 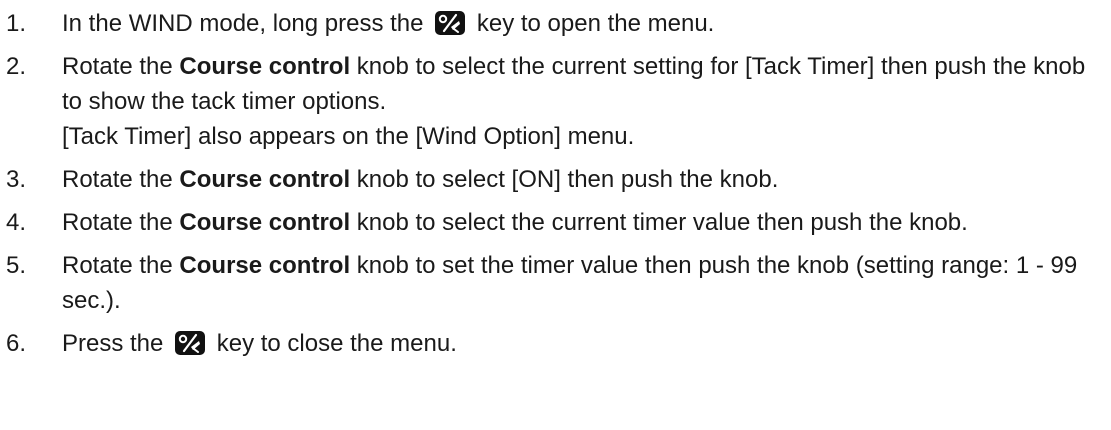 I want to click on step-text-after: knob to select [ON] then push the knob., so click(x=567, y=179).